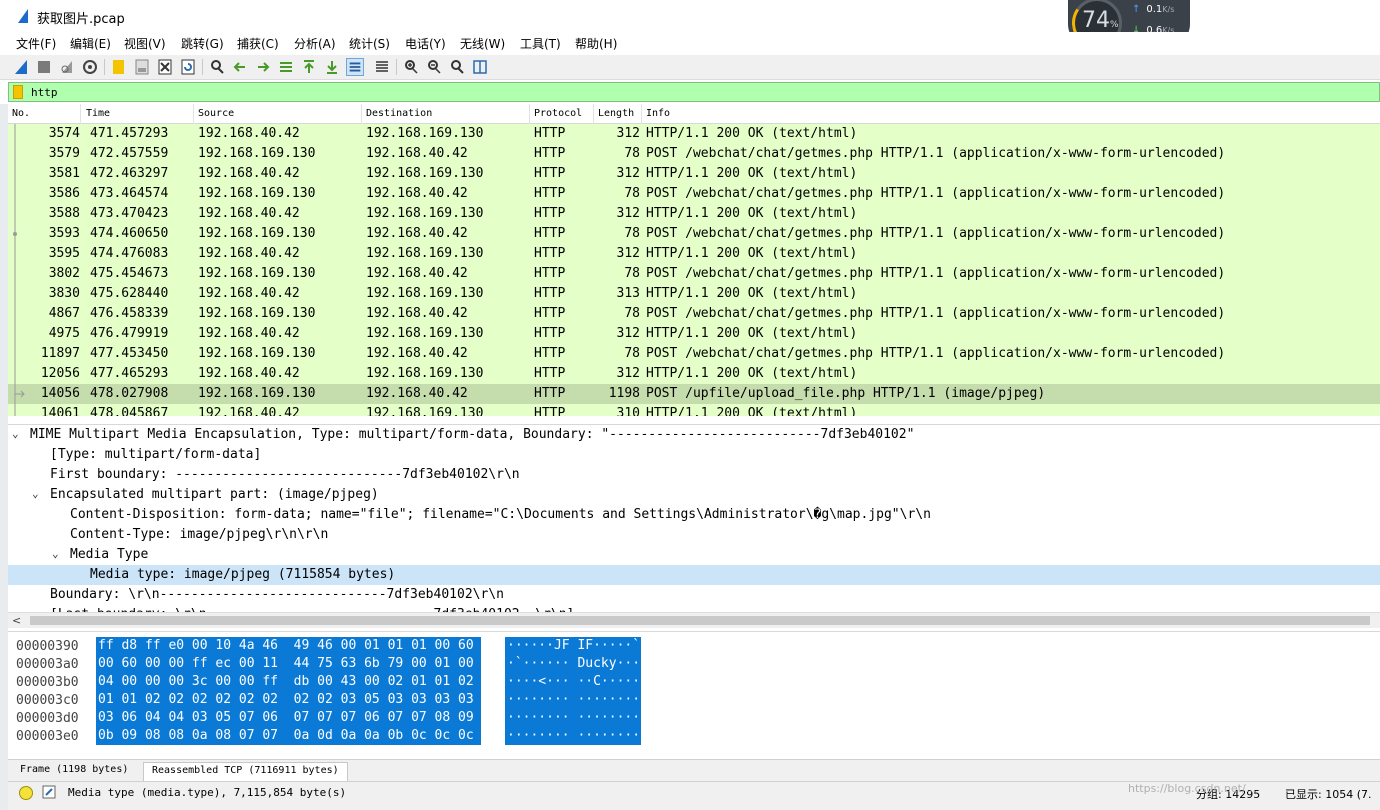  What do you see at coordinates (457, 67) in the screenshot?
I see `zoom-normal-icon` at bounding box center [457, 67].